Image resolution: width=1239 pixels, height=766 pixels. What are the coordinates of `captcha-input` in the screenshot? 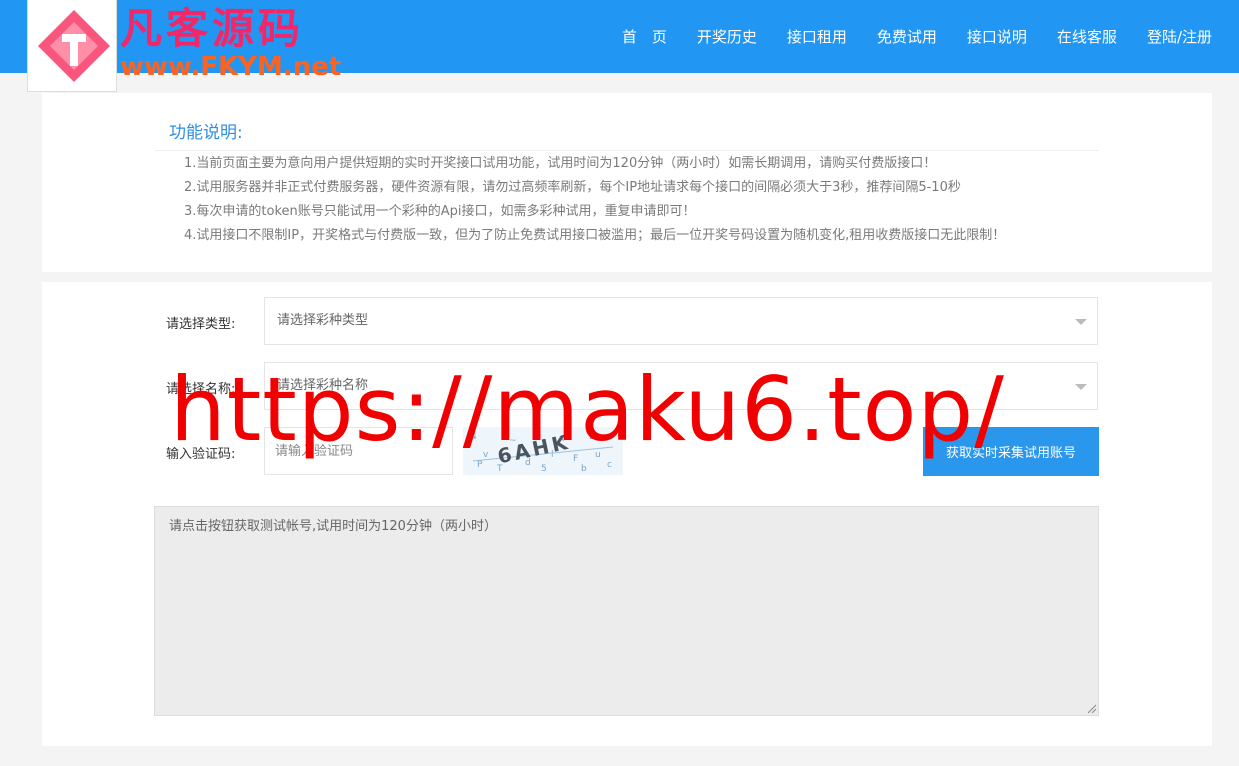 It's located at (358, 451).